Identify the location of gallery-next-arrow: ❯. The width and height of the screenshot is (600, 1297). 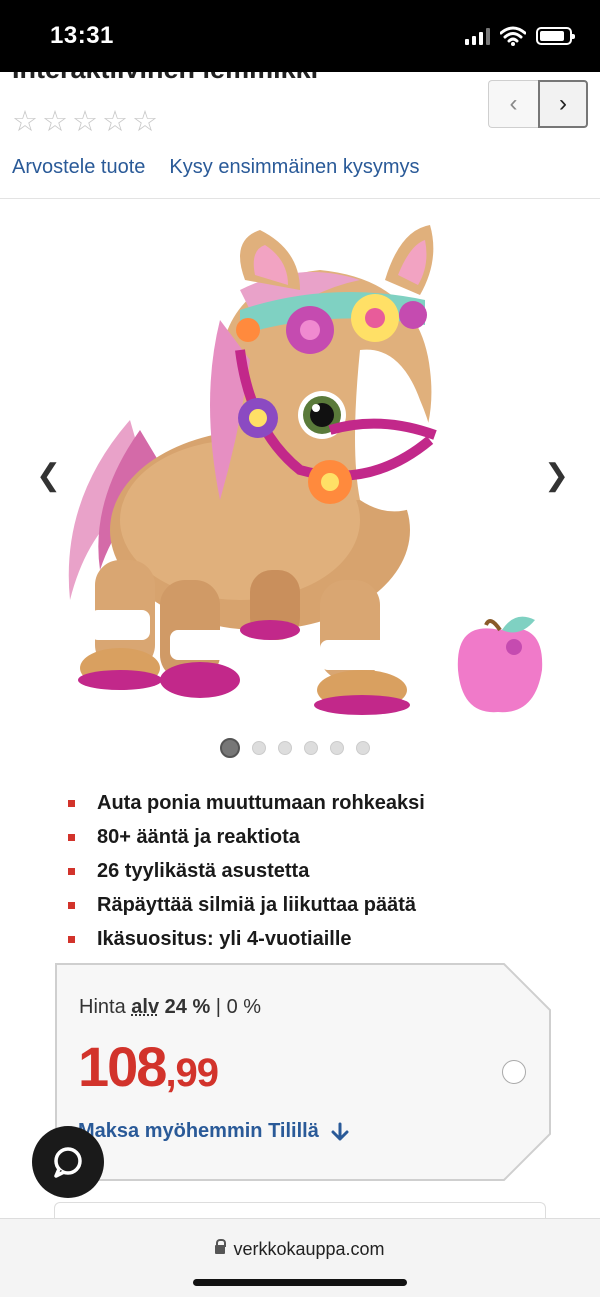
(556, 475).